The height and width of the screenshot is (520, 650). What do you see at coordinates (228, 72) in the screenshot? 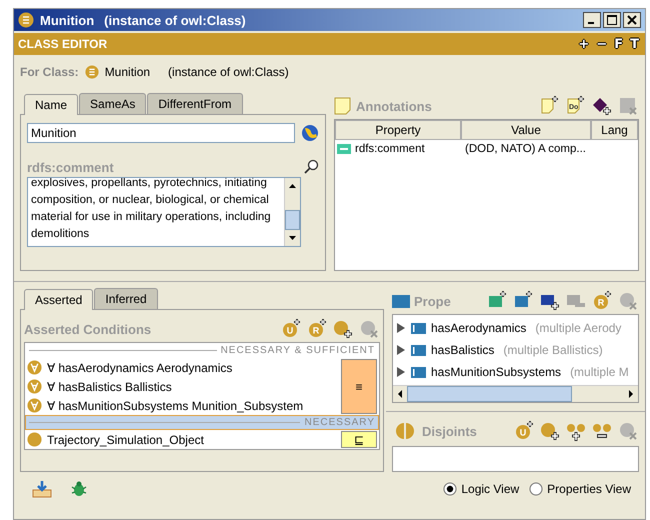
I see `class-type: (instance of owl:Class)` at bounding box center [228, 72].